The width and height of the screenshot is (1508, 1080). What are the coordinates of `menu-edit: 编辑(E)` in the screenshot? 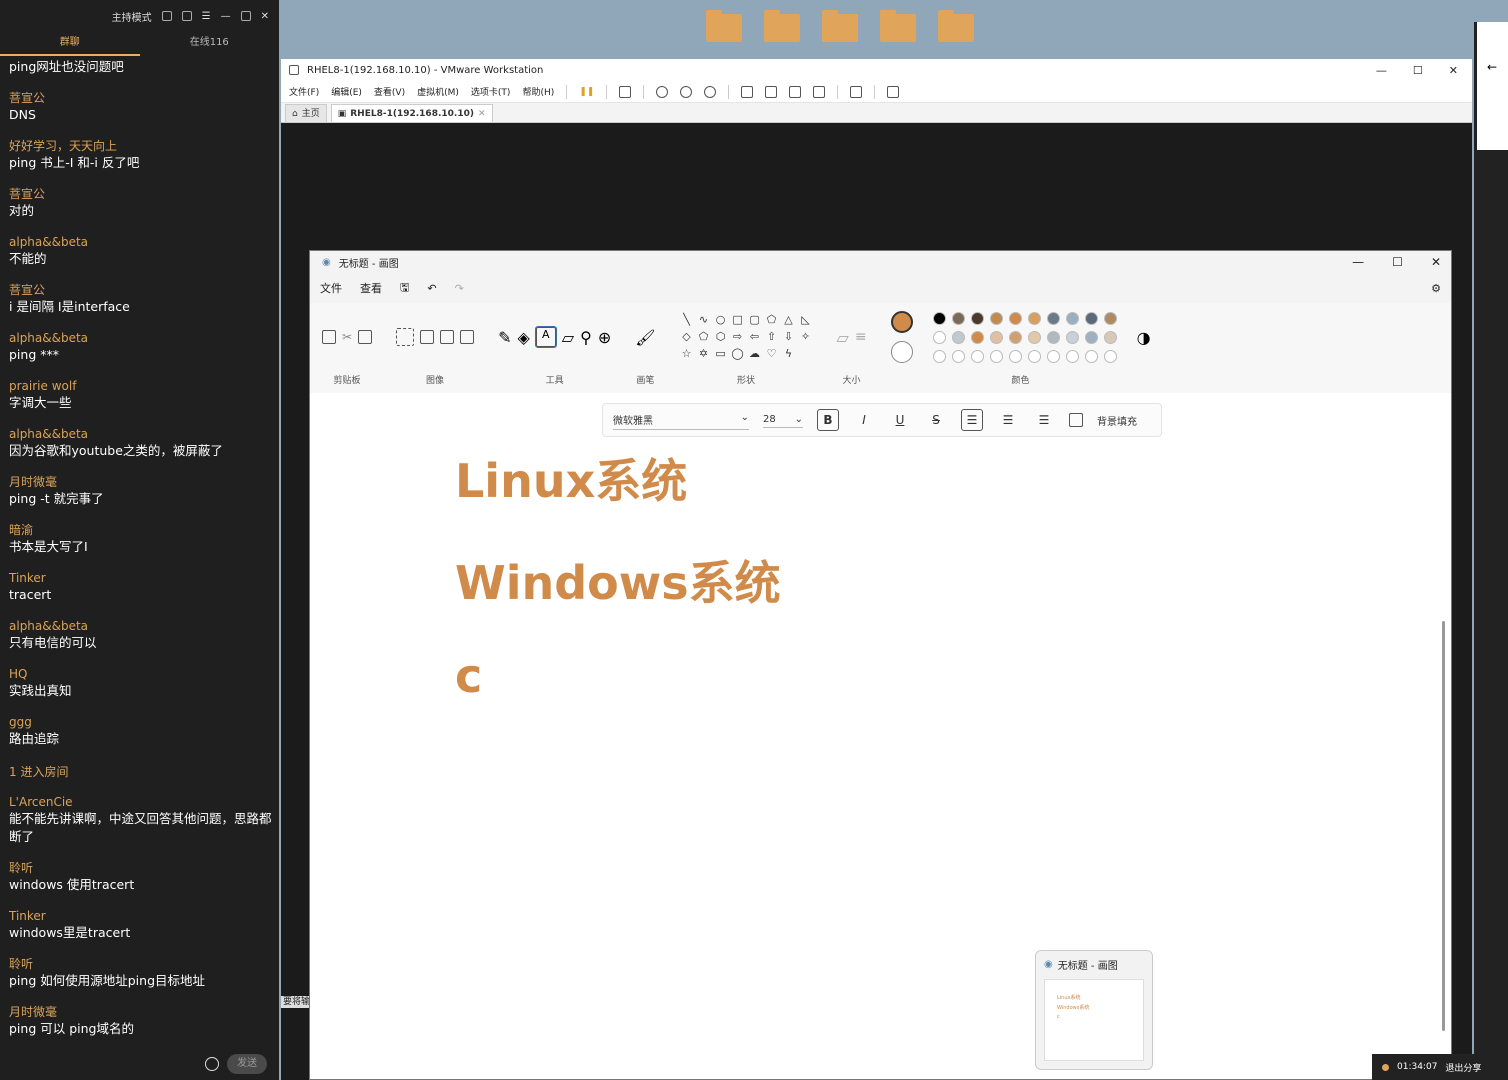 It's located at (346, 91).